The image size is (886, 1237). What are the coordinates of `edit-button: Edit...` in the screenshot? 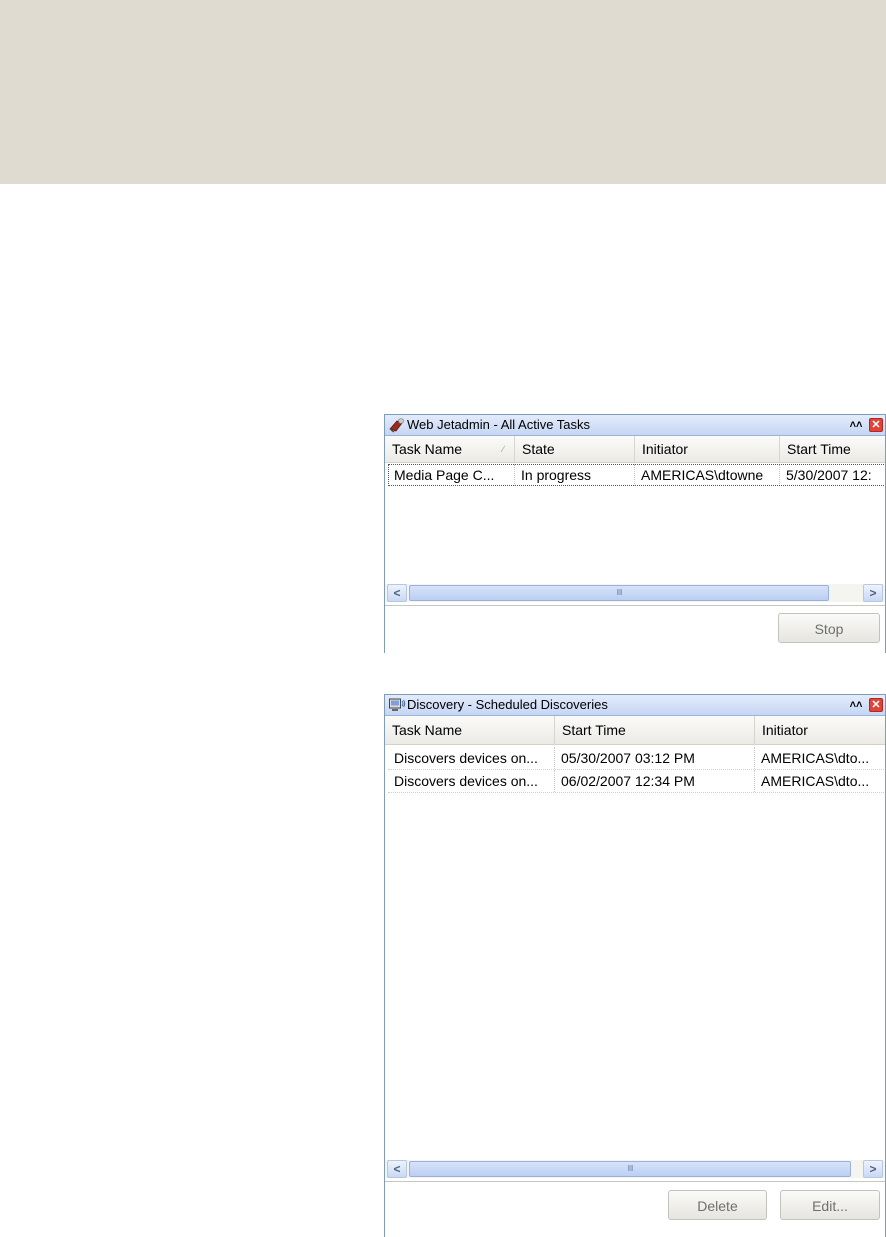 It's located at (830, 1205).